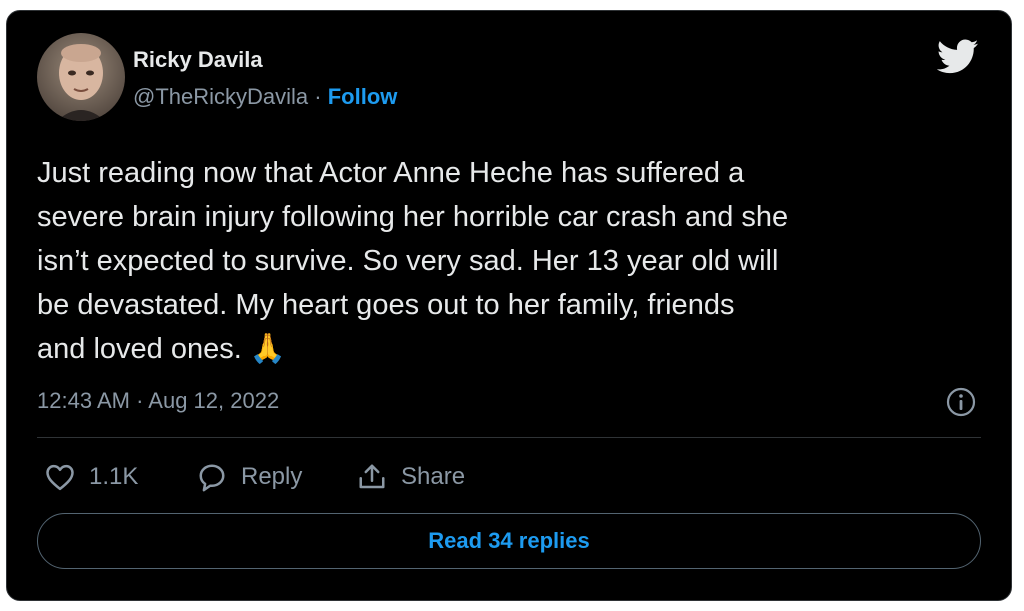 Image resolution: width=1024 pixels, height=611 pixels. Describe the element at coordinates (363, 96) in the screenshot. I see `follow-link: Follow` at that location.